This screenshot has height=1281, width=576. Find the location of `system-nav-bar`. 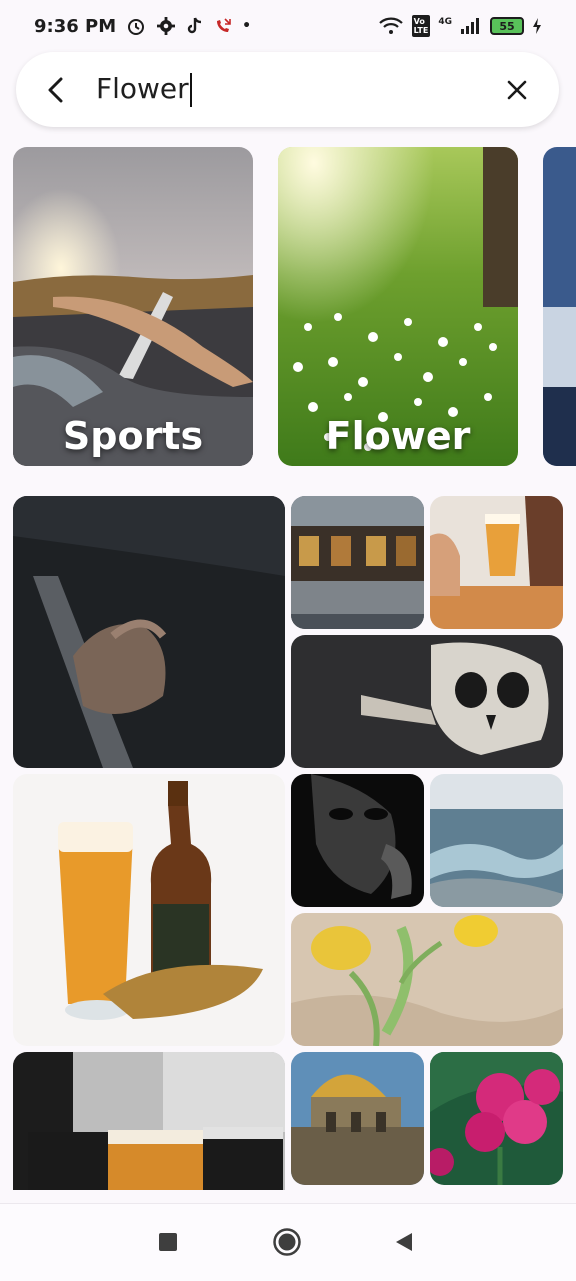

system-nav-bar is located at coordinates (288, 1242).